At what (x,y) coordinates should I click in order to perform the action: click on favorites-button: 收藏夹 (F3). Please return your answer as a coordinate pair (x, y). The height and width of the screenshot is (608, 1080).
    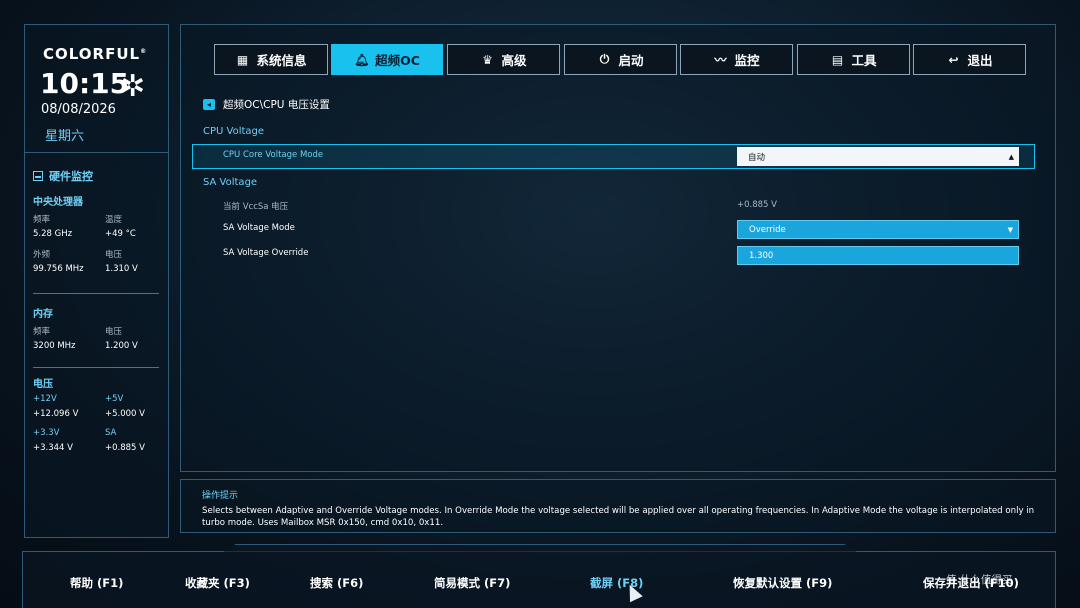
    Looking at the image, I should click on (217, 583).